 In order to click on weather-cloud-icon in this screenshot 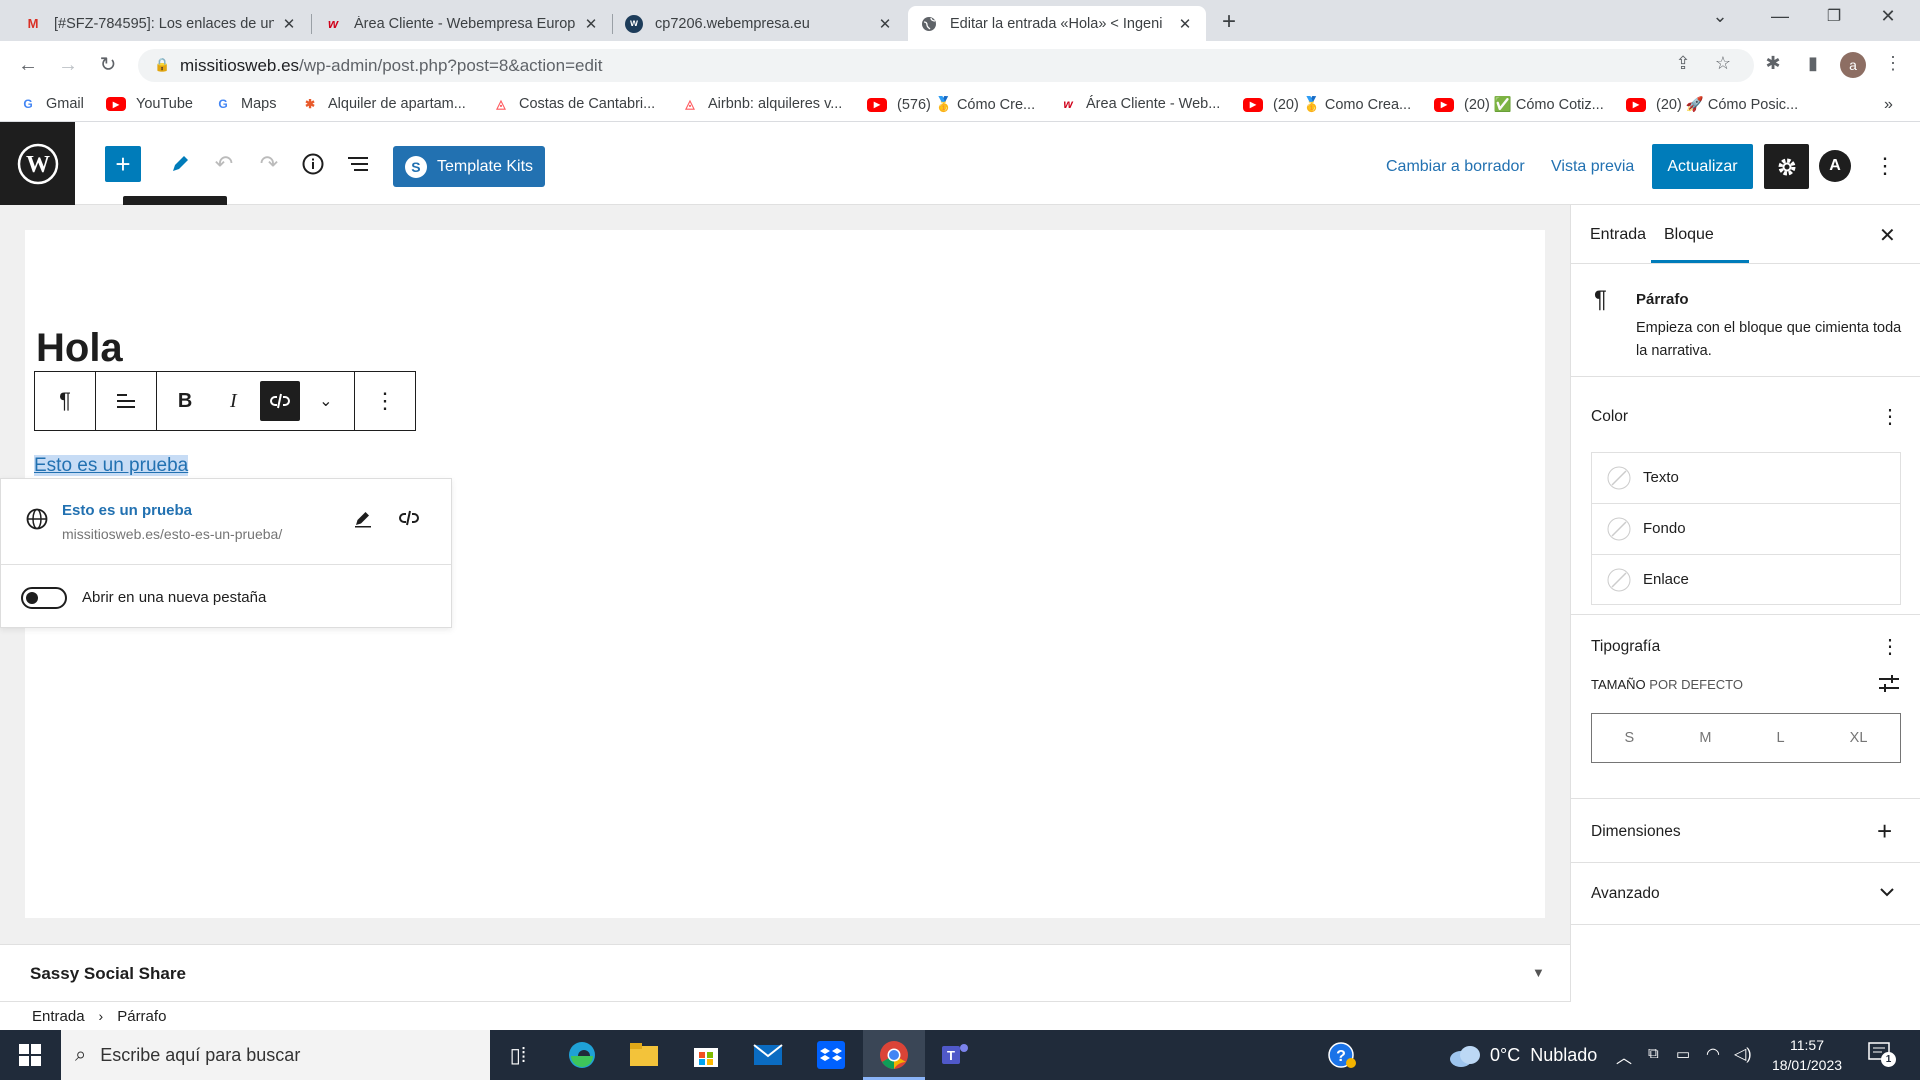, I will do `click(1465, 1055)`.